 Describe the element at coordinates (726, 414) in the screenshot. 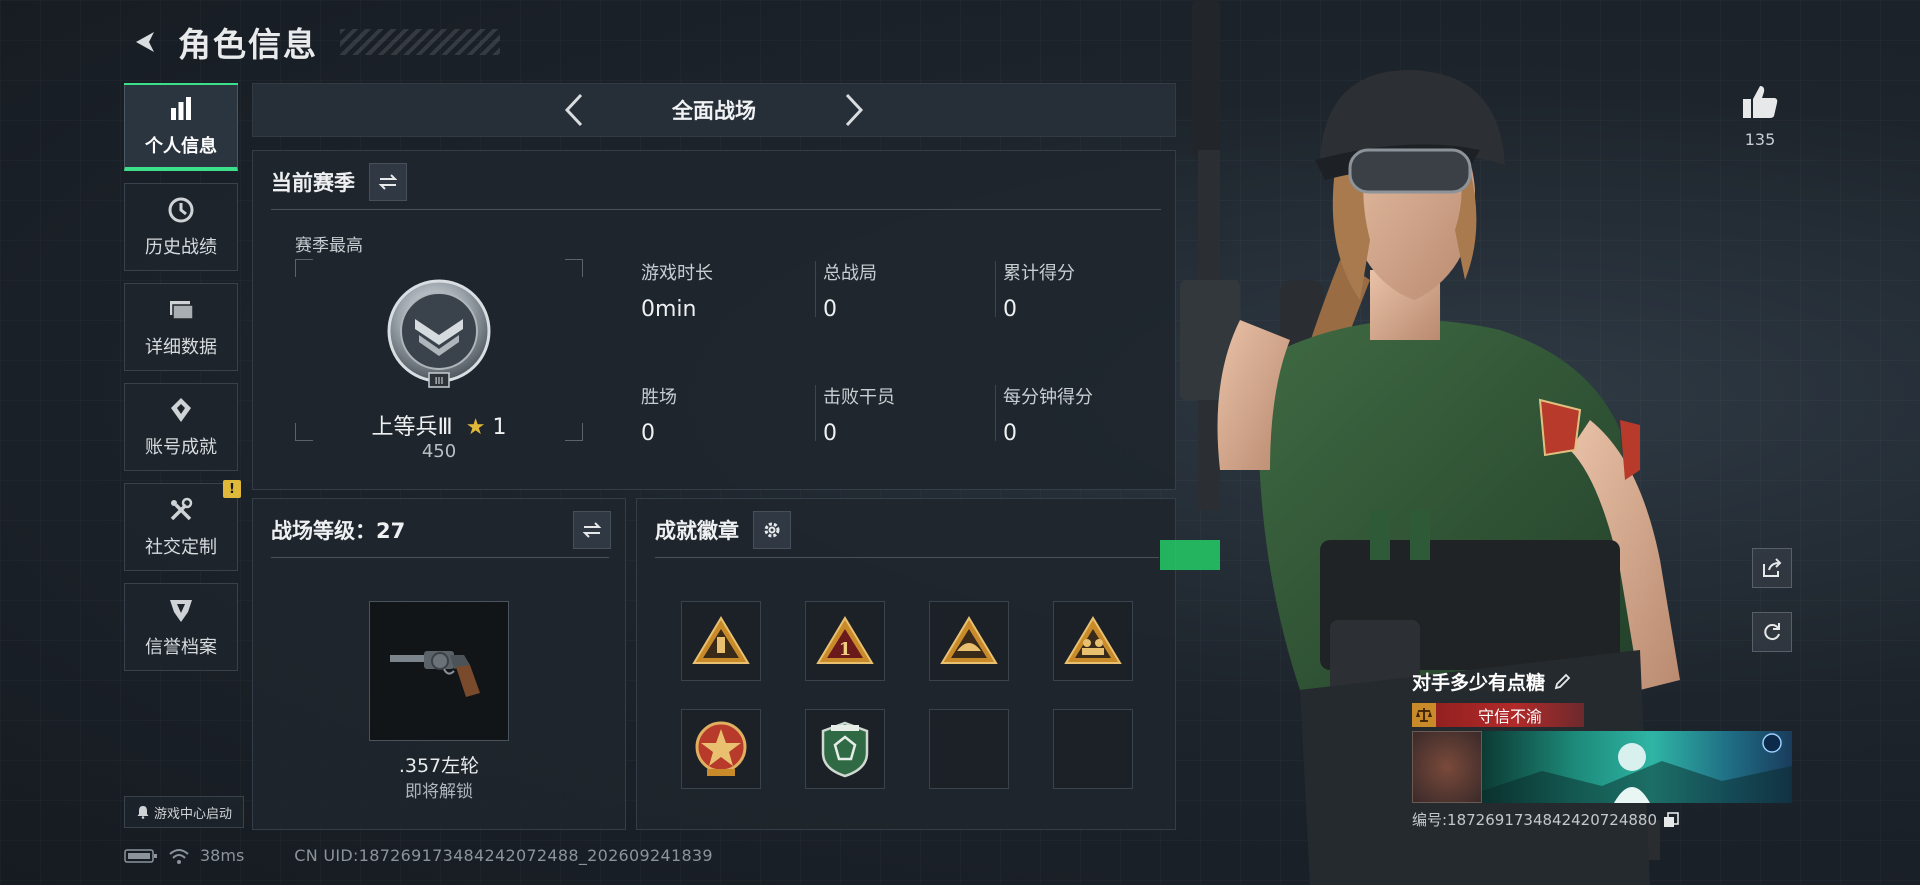

I see `stat-wins: 胜场 0` at that location.